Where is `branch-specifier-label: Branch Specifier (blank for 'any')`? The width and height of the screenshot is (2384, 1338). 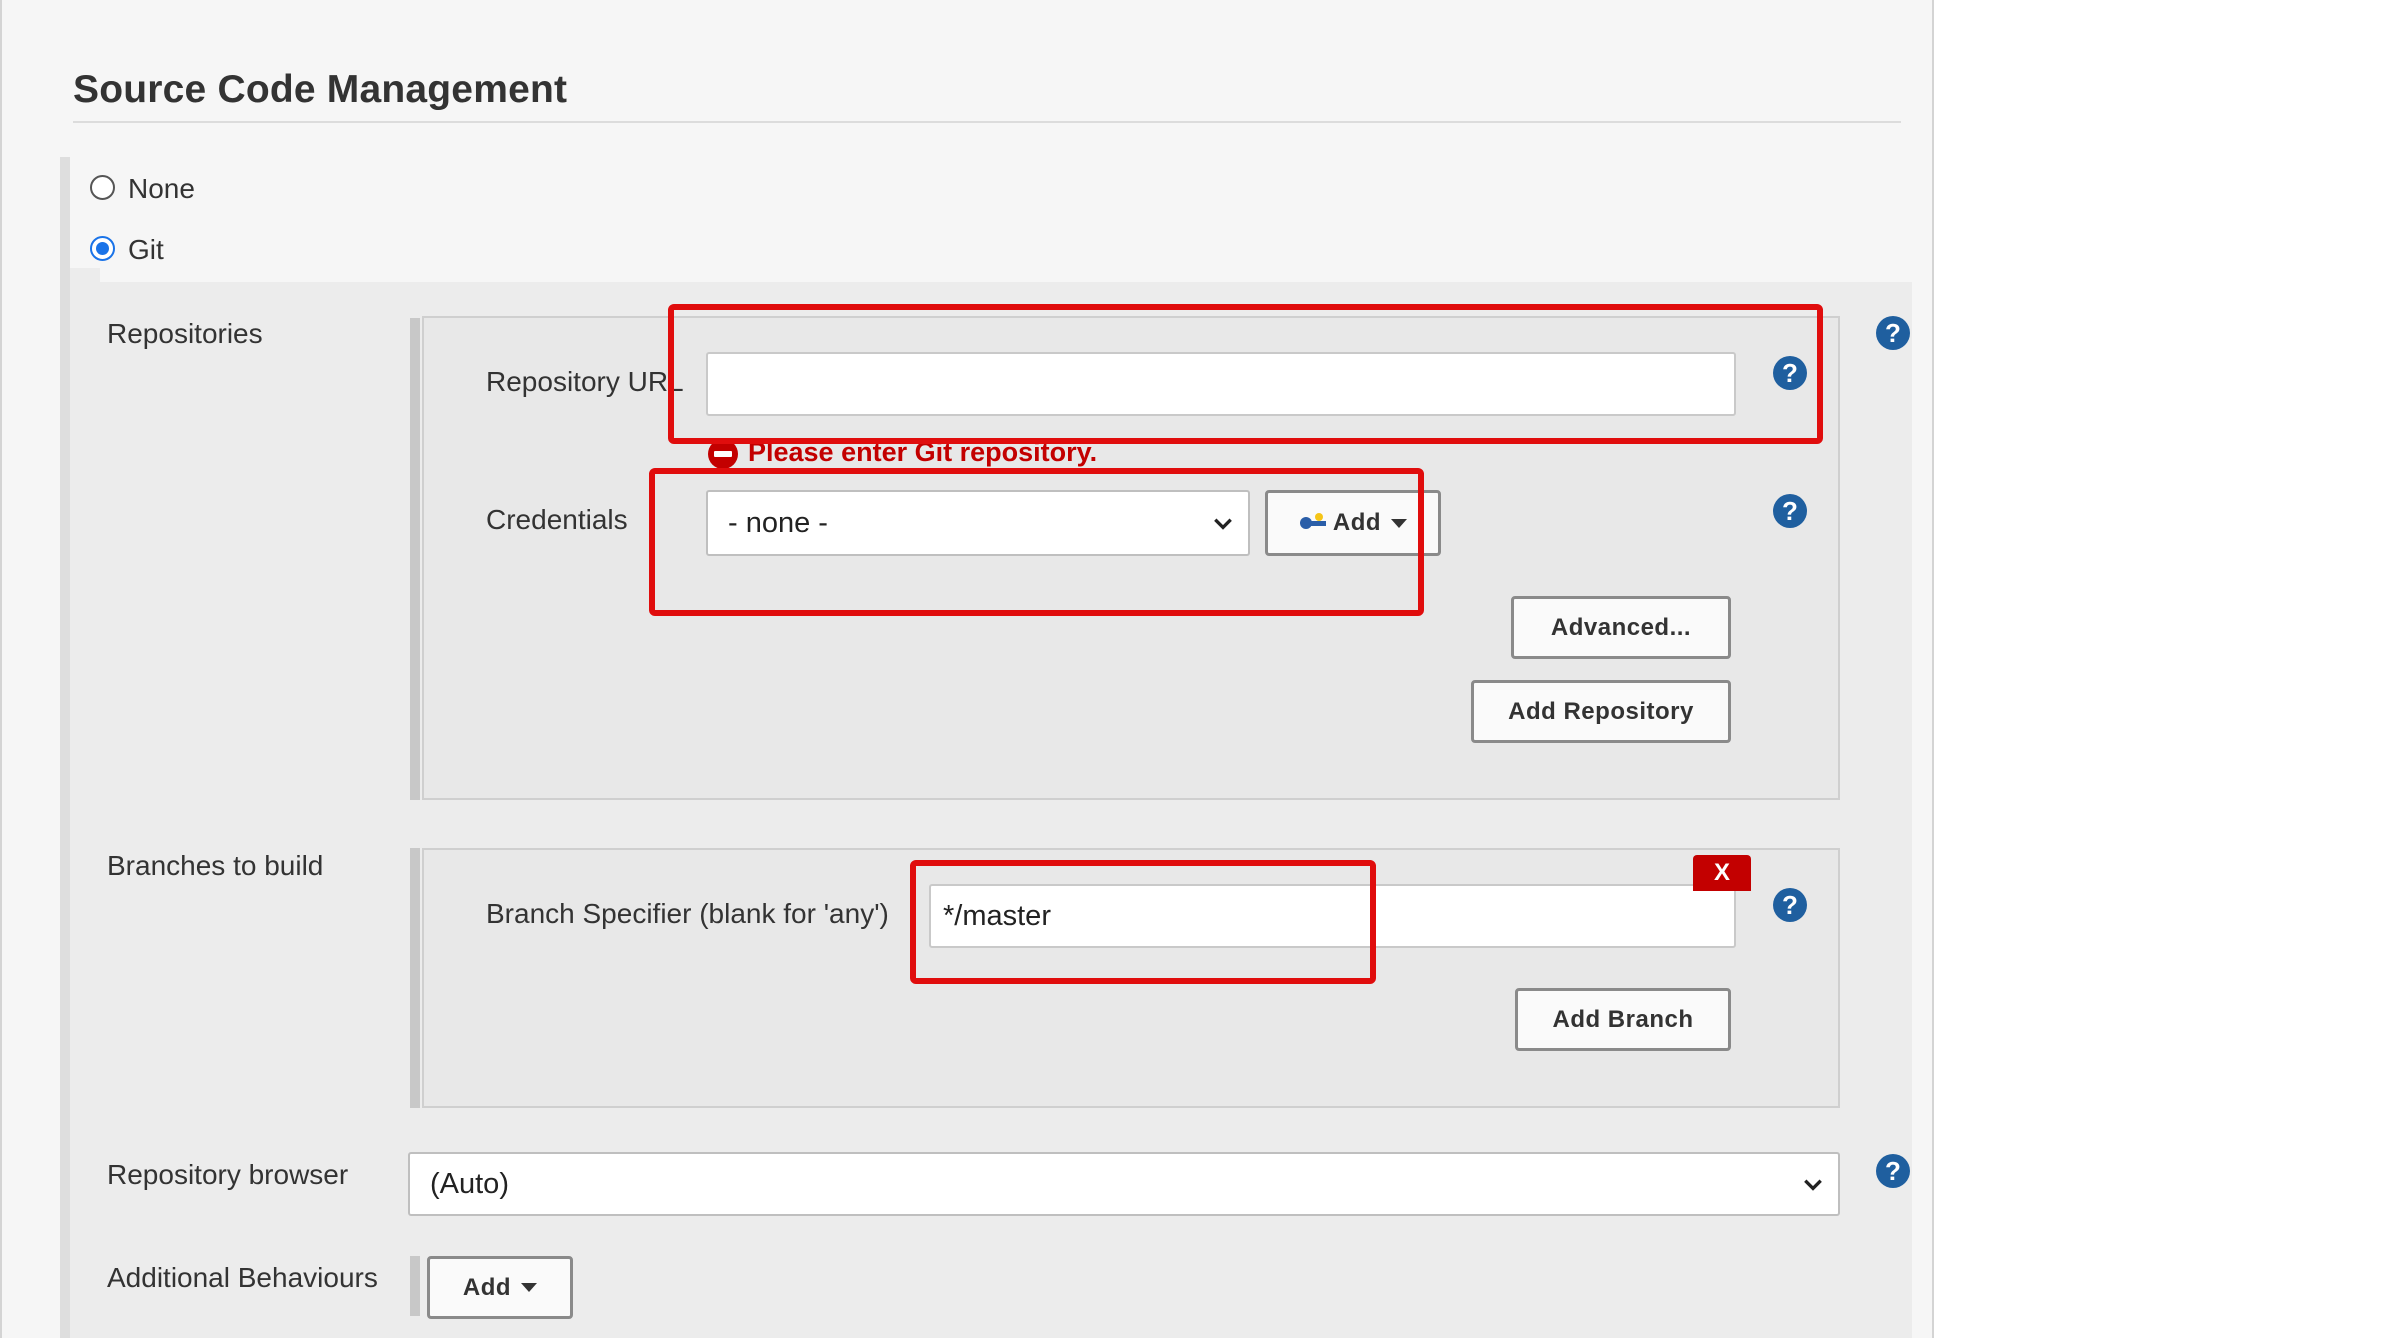
branch-specifier-label: Branch Specifier (blank for 'any') is located at coordinates (687, 913).